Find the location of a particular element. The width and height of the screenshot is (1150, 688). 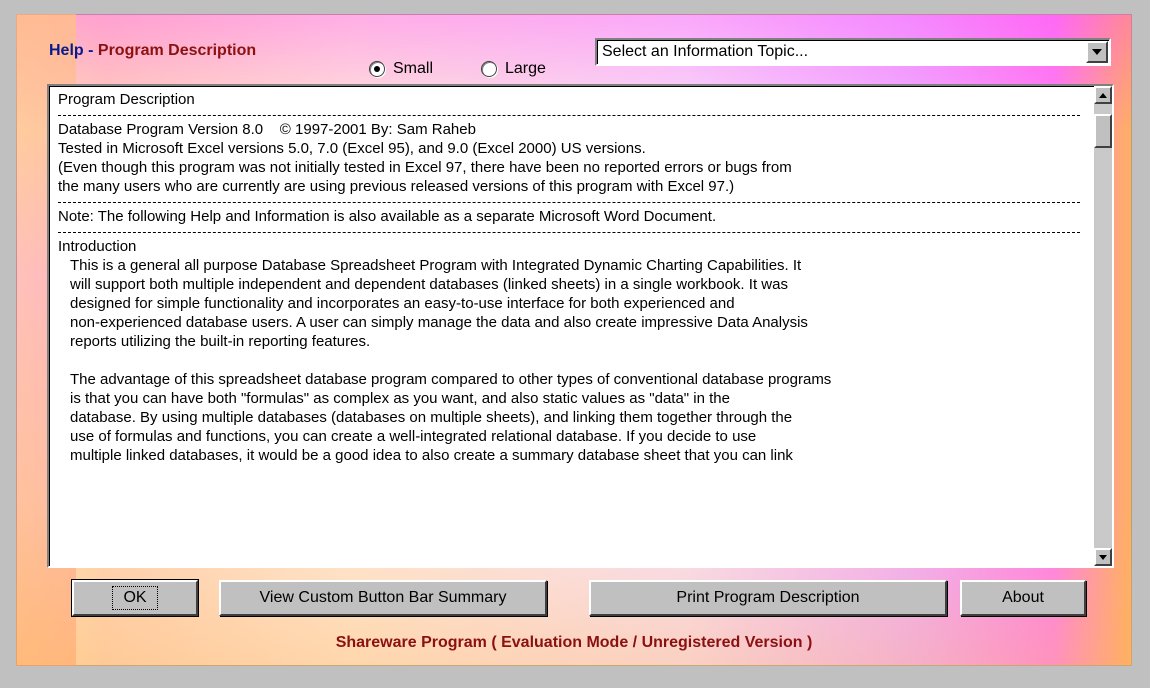

chevron-down-icon is located at coordinates (1097, 52).